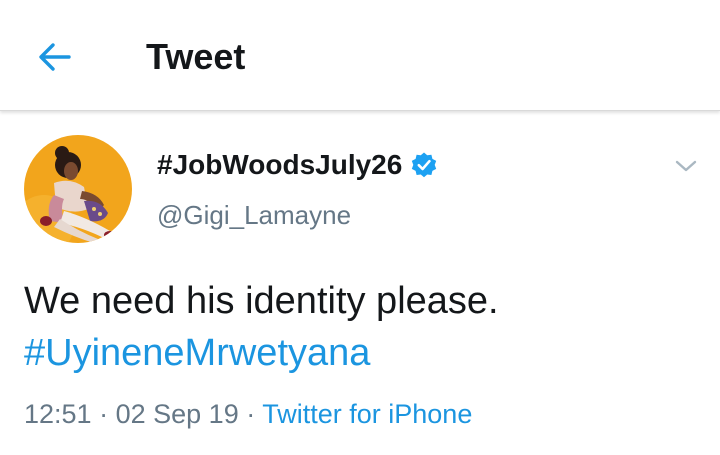  What do you see at coordinates (196, 56) in the screenshot?
I see `page-title: Tweet` at bounding box center [196, 56].